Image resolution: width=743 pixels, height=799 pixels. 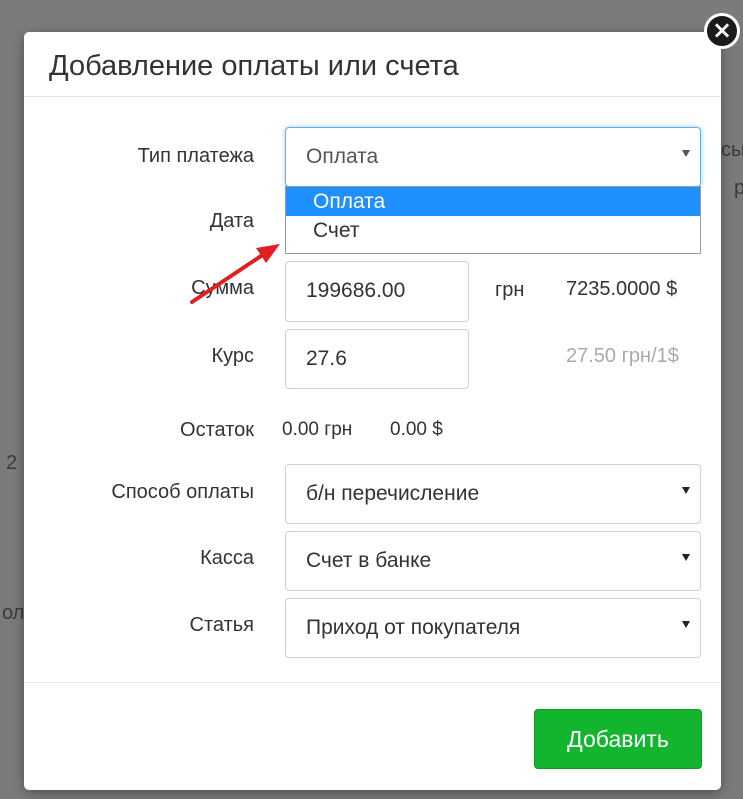 I want to click on background-text: 2, so click(x=12, y=463).